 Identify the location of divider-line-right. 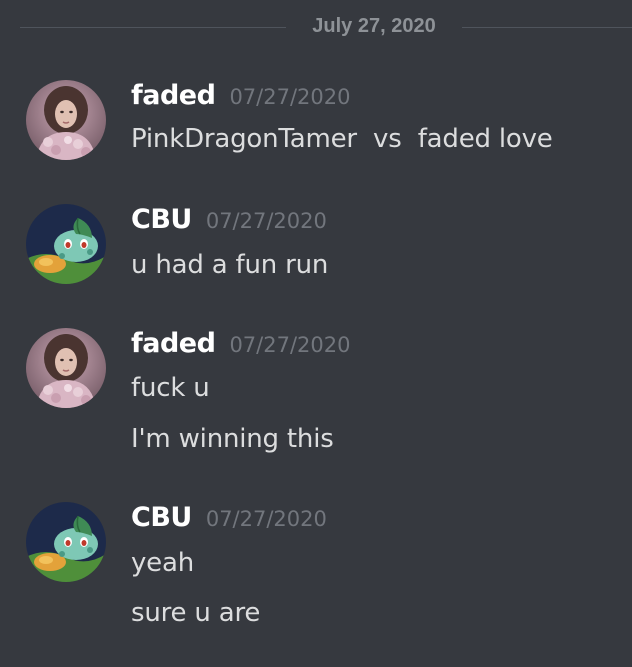
(547, 27).